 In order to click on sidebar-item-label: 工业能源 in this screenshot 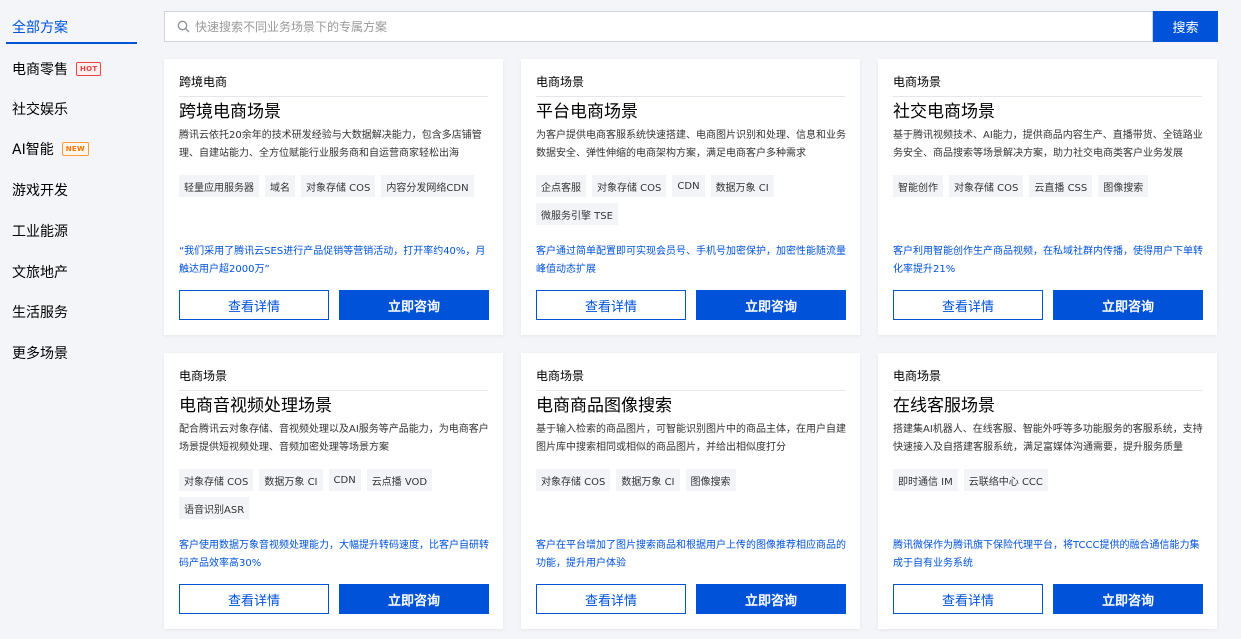, I will do `click(40, 232)`.